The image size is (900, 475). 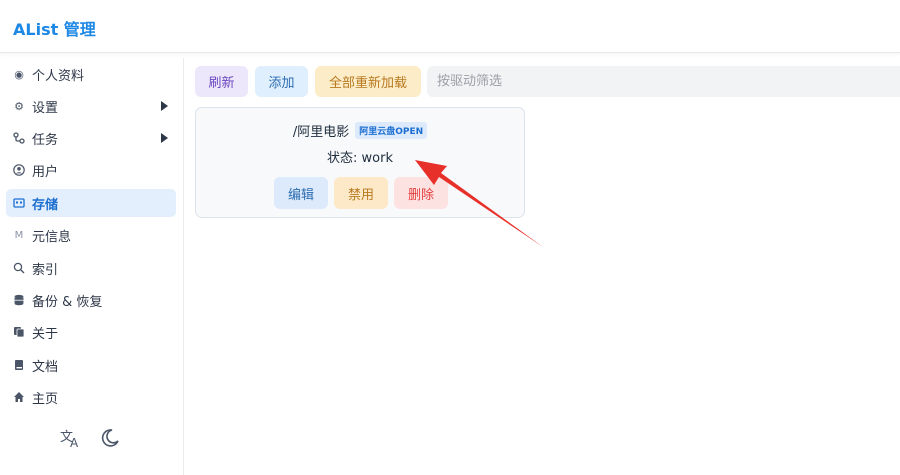 I want to click on sidebar-item-backup: 备份 & 恢复, so click(x=91, y=300).